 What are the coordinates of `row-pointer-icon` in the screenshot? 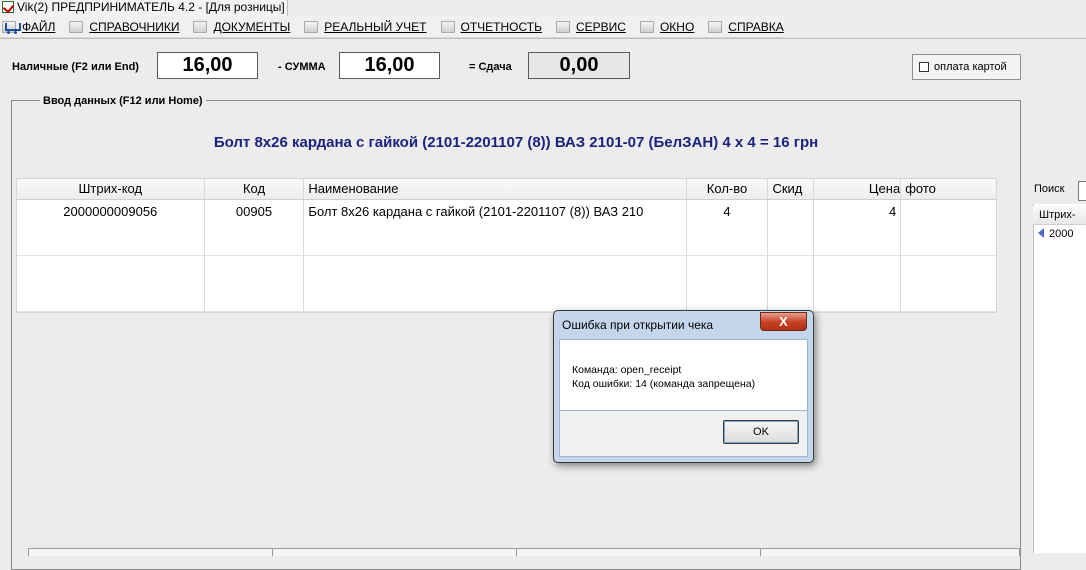 It's located at (1041, 233).